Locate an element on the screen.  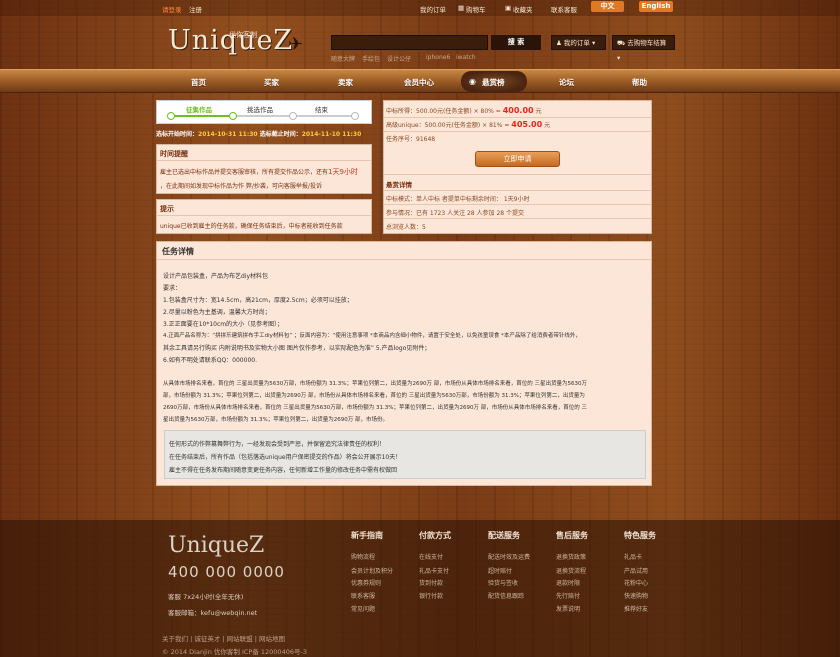
progress-steps: 征集作品 挑选作品 结束 is located at coordinates (264, 112).